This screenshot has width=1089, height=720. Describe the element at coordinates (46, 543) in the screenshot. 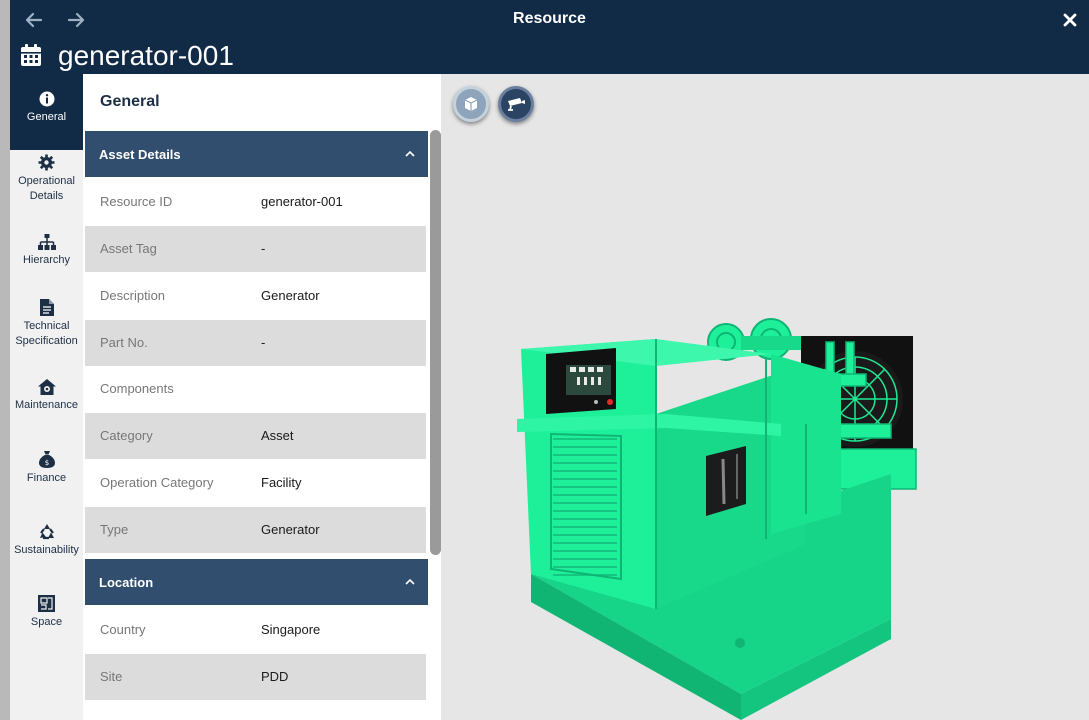

I see `sidebar-item-sustainability: Sustainability` at that location.